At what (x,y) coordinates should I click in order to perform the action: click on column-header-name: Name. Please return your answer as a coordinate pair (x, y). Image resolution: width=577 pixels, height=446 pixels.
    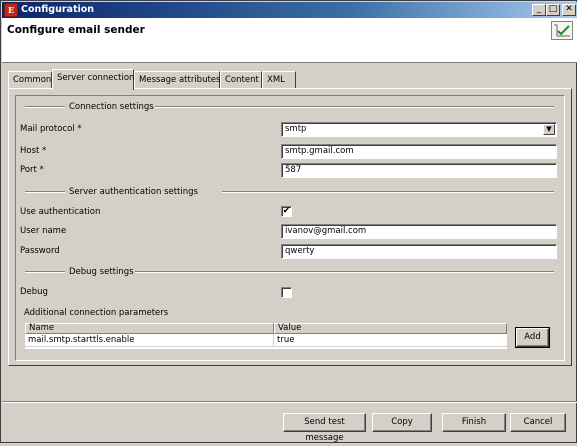
    Looking at the image, I should click on (149, 328).